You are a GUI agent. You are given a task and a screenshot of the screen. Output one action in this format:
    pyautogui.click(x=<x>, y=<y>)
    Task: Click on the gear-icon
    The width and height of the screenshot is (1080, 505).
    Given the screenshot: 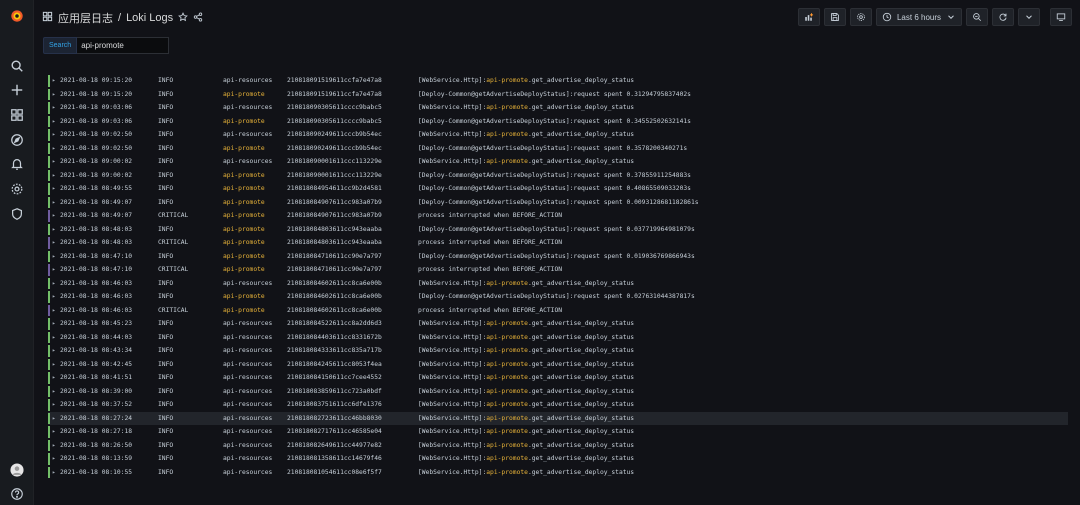 What is the action you would take?
    pyautogui.click(x=17, y=189)
    